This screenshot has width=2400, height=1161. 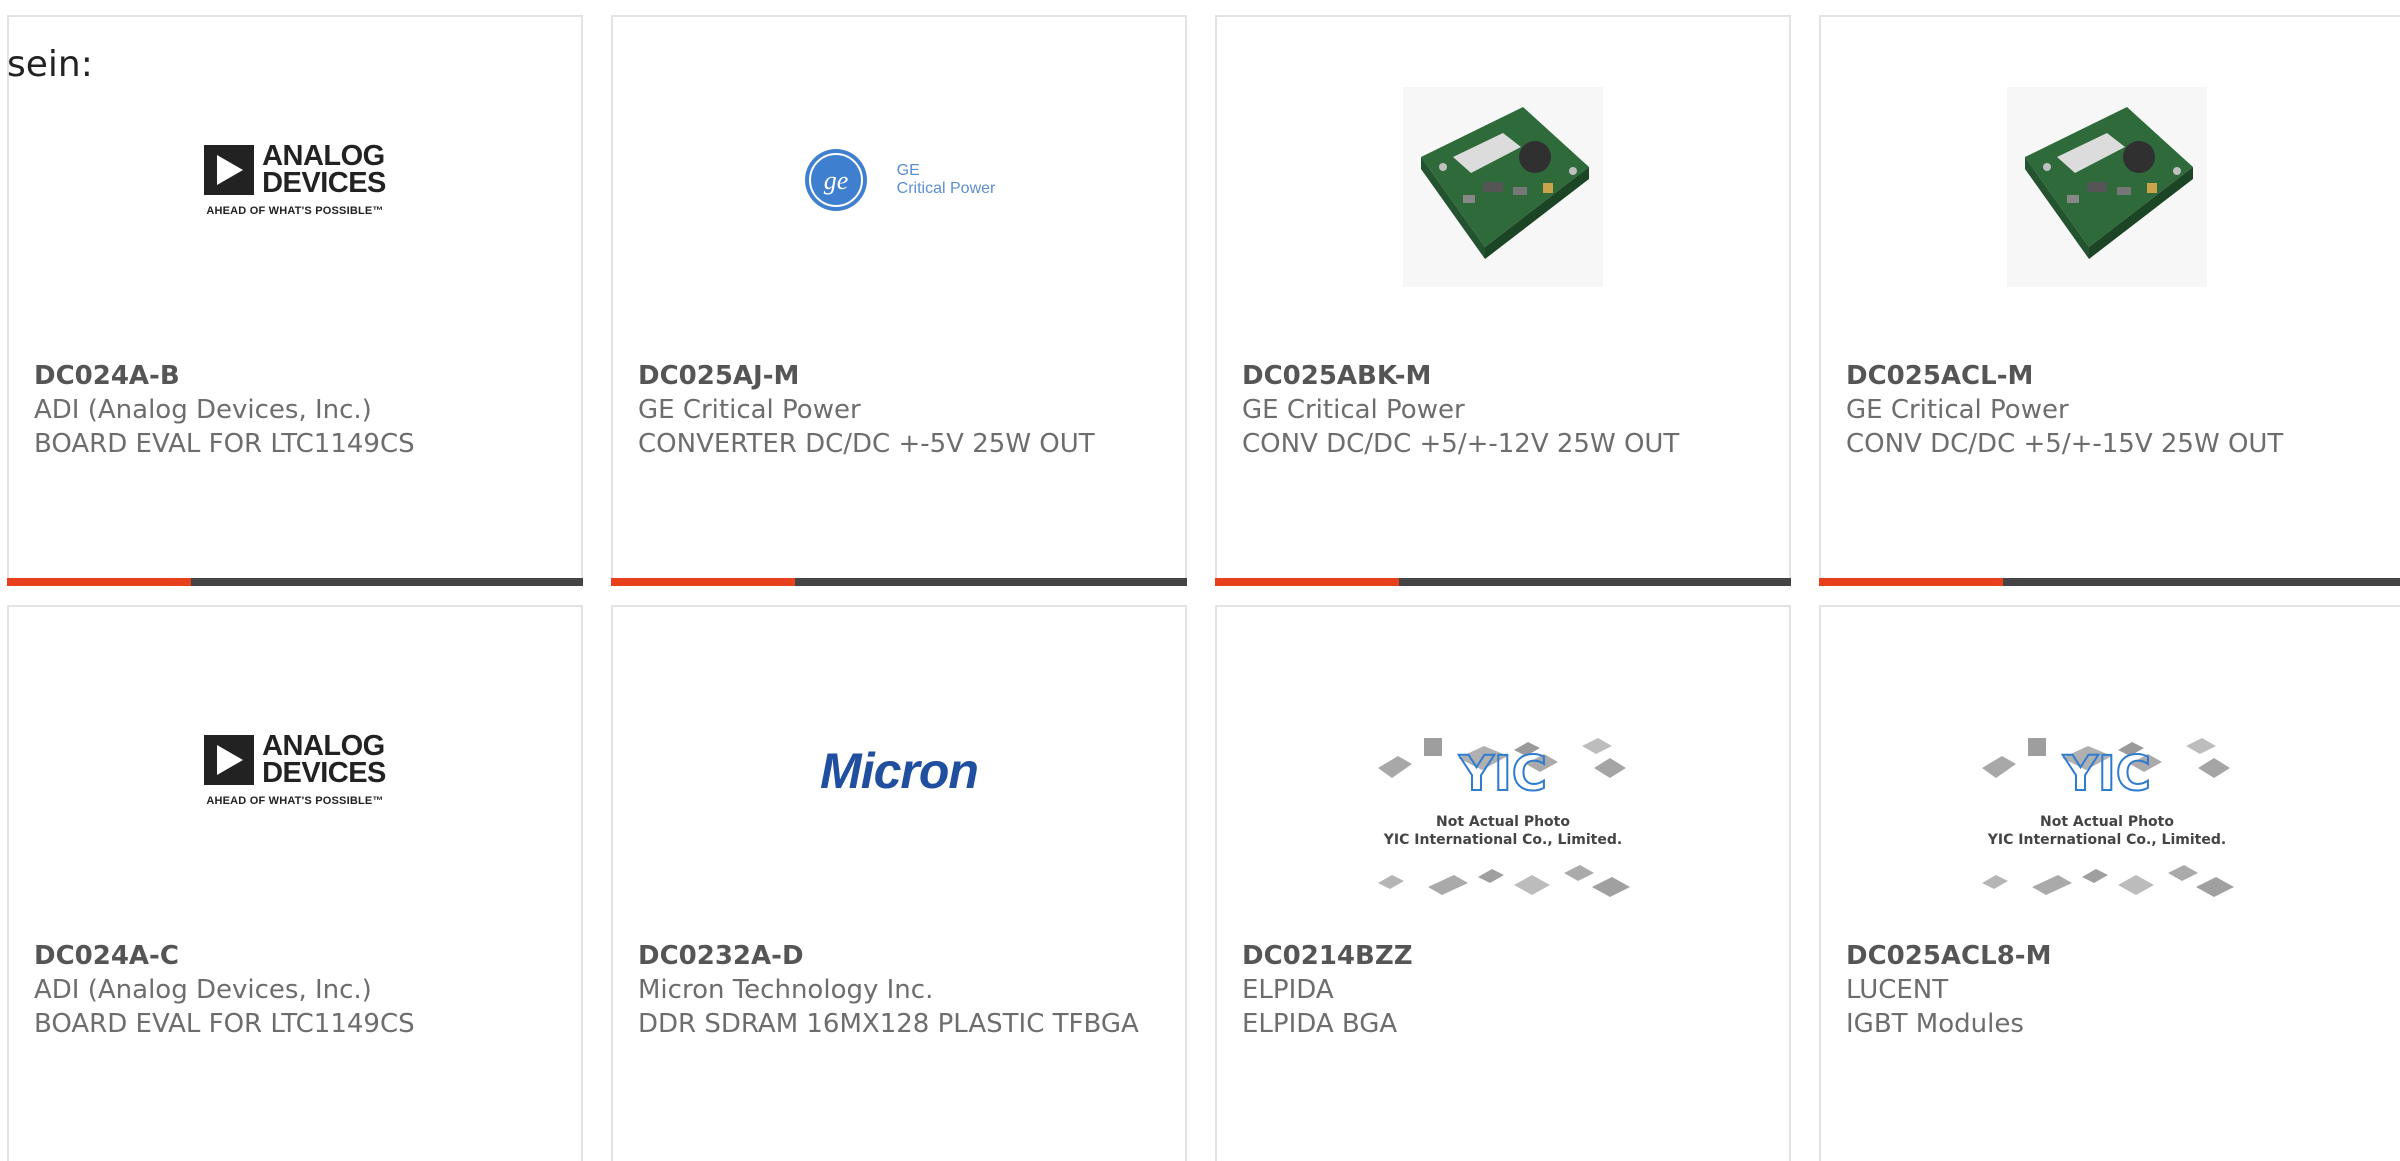 I want to click on part-number-link: DC024A-C, so click(x=297, y=956).